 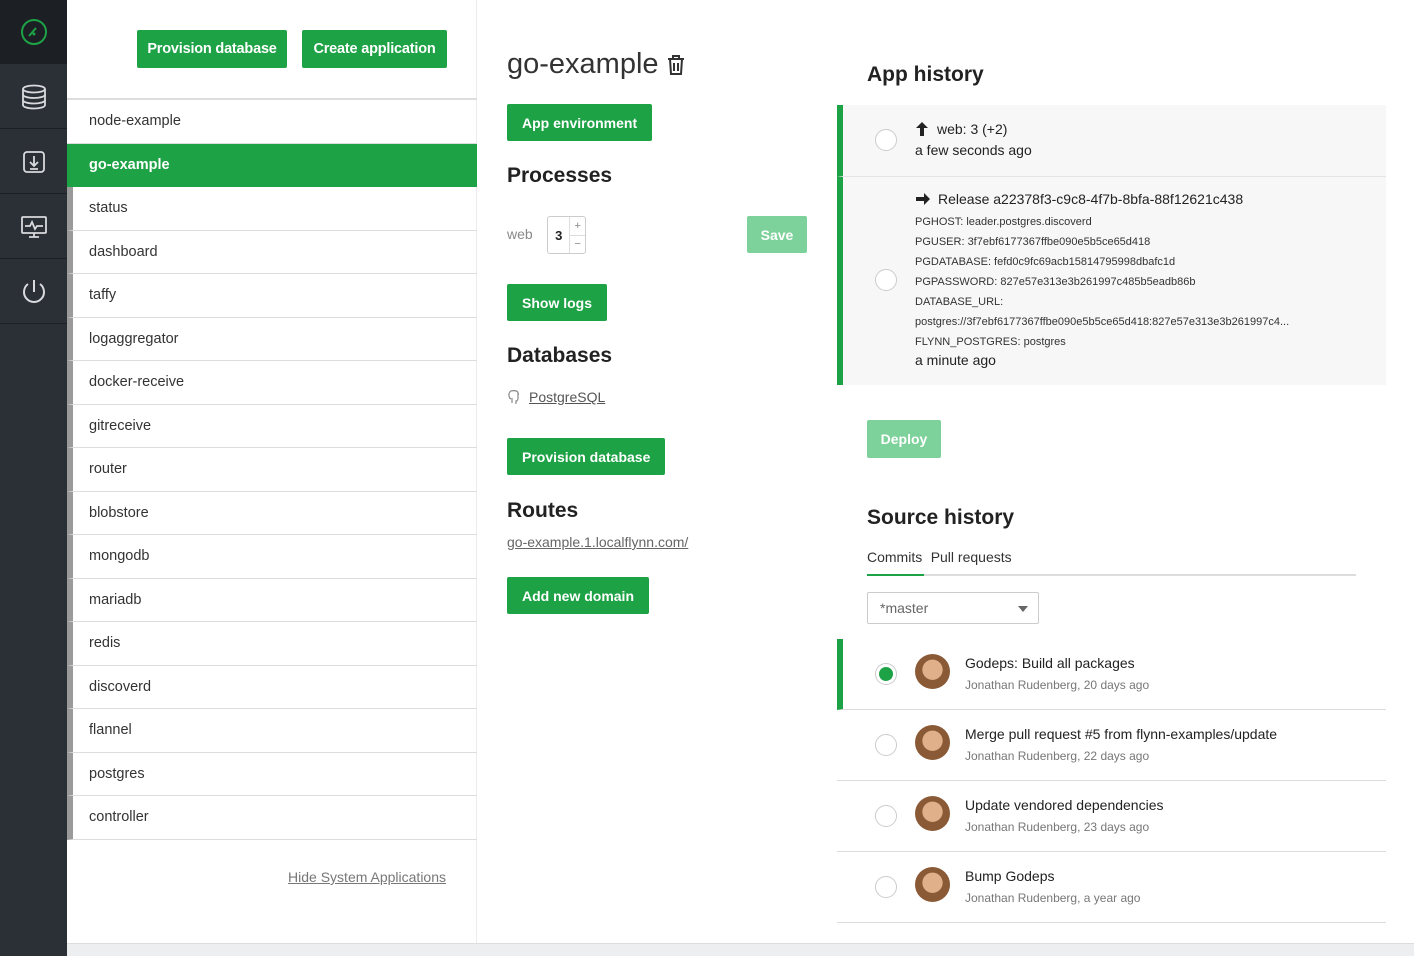 I want to click on app-list-item: controller, so click(x=272, y=818).